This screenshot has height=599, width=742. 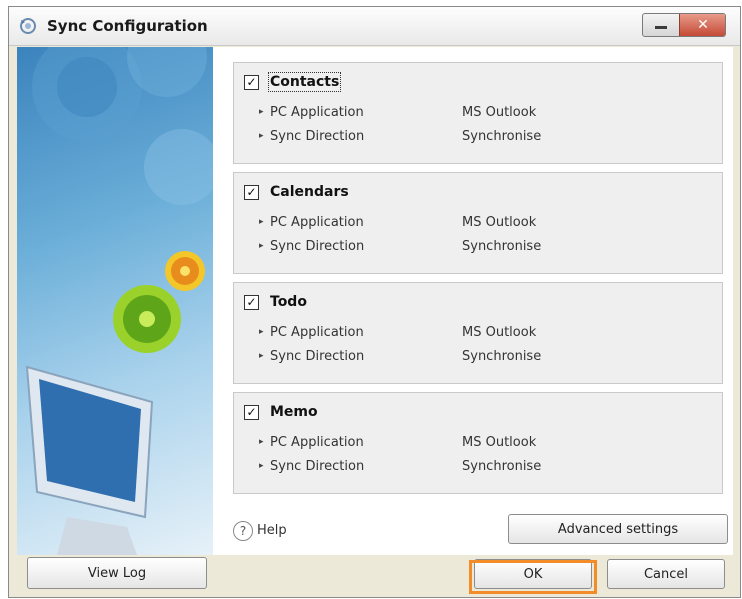 I want to click on close-icon: ✕, so click(x=703, y=25).